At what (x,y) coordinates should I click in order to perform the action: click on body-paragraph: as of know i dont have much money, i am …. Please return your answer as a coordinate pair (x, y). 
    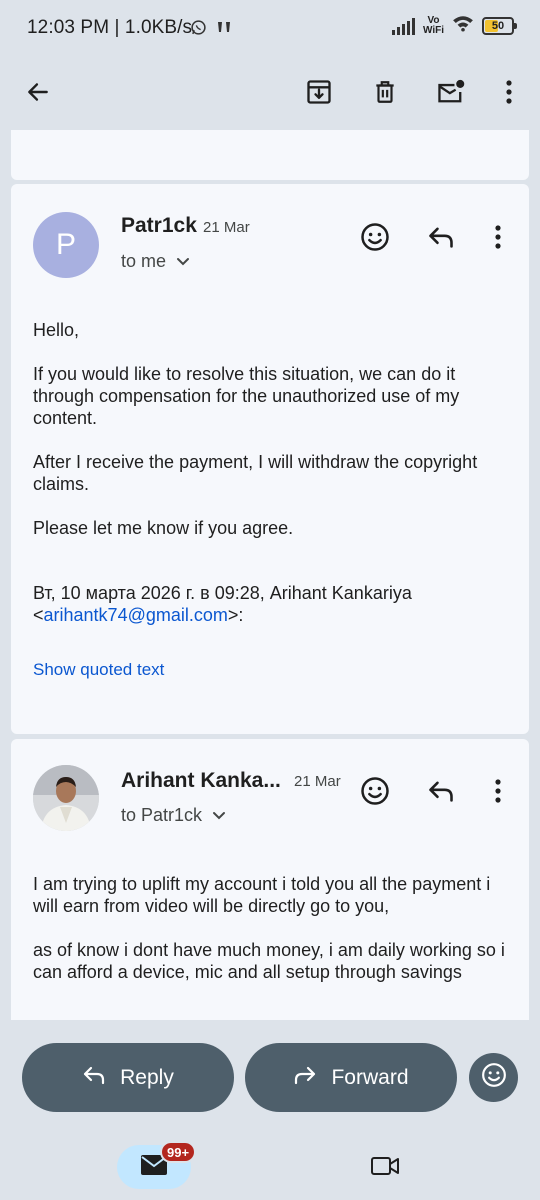
    Looking at the image, I should click on (269, 961).